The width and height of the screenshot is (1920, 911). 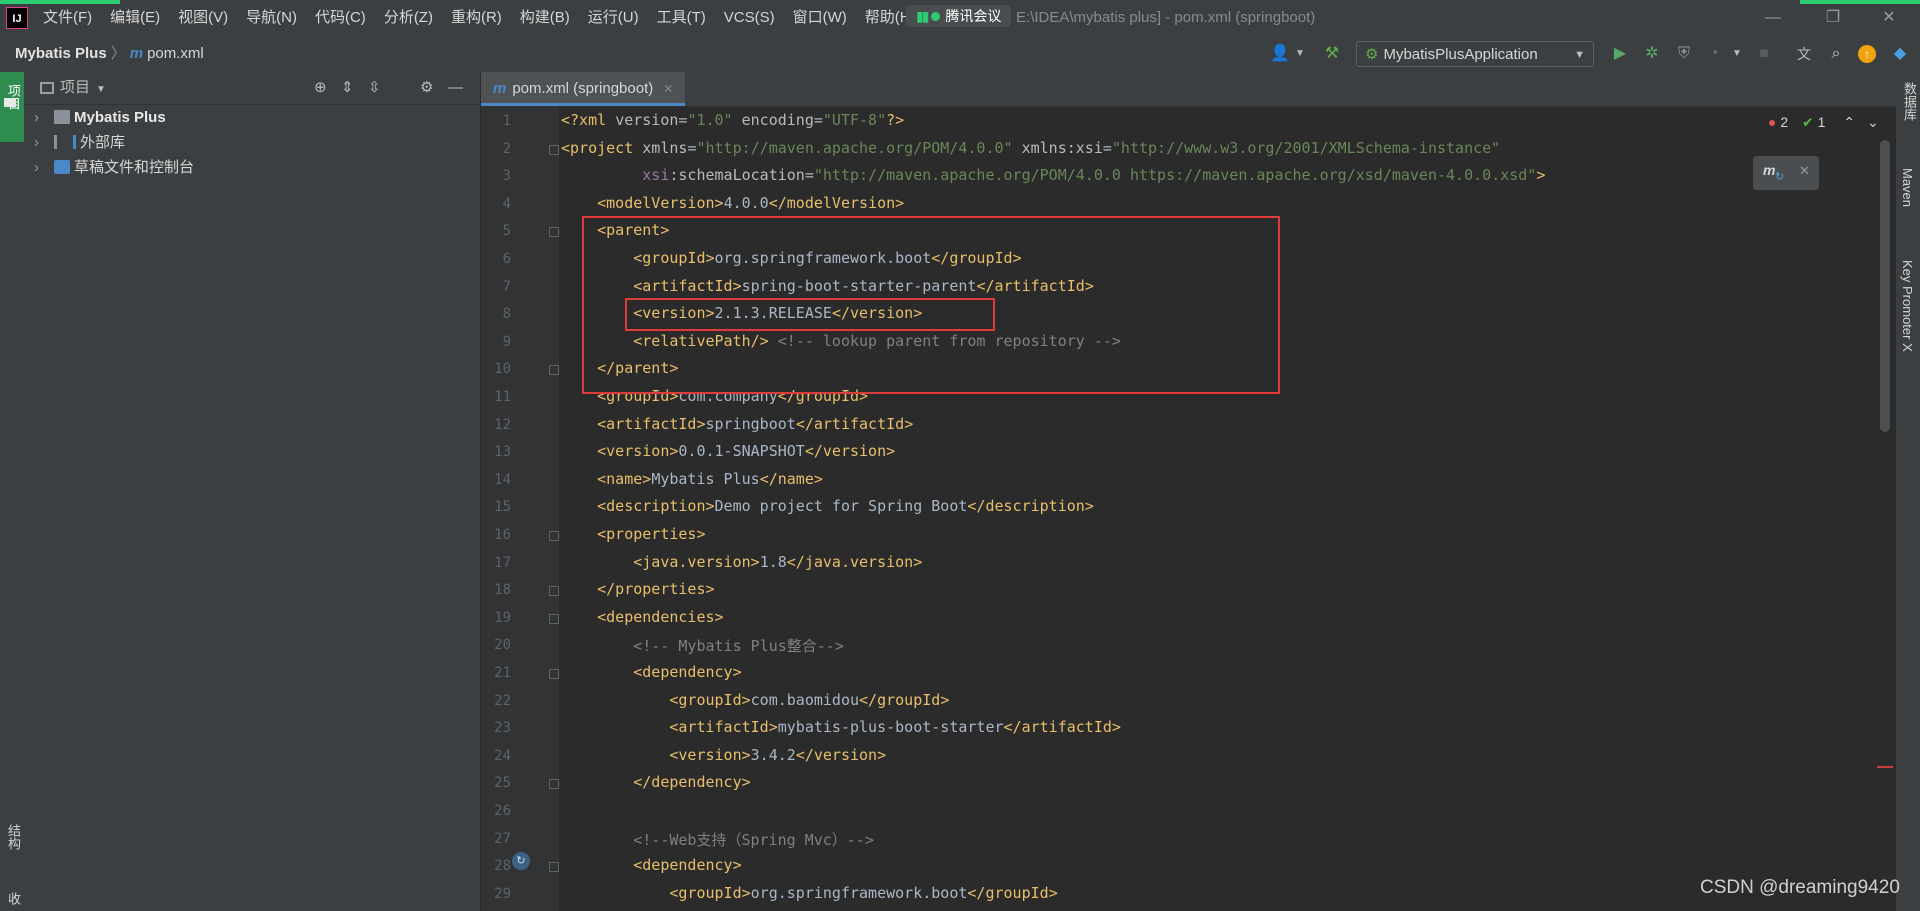 I want to click on line-number: 18, so click(x=502, y=590).